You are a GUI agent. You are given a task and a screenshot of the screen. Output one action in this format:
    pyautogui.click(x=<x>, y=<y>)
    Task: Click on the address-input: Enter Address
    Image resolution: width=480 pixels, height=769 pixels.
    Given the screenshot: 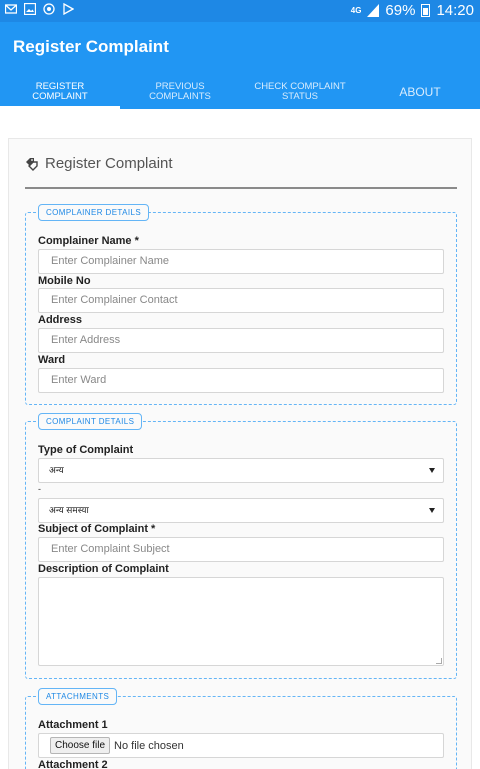 What is the action you would take?
    pyautogui.click(x=241, y=340)
    